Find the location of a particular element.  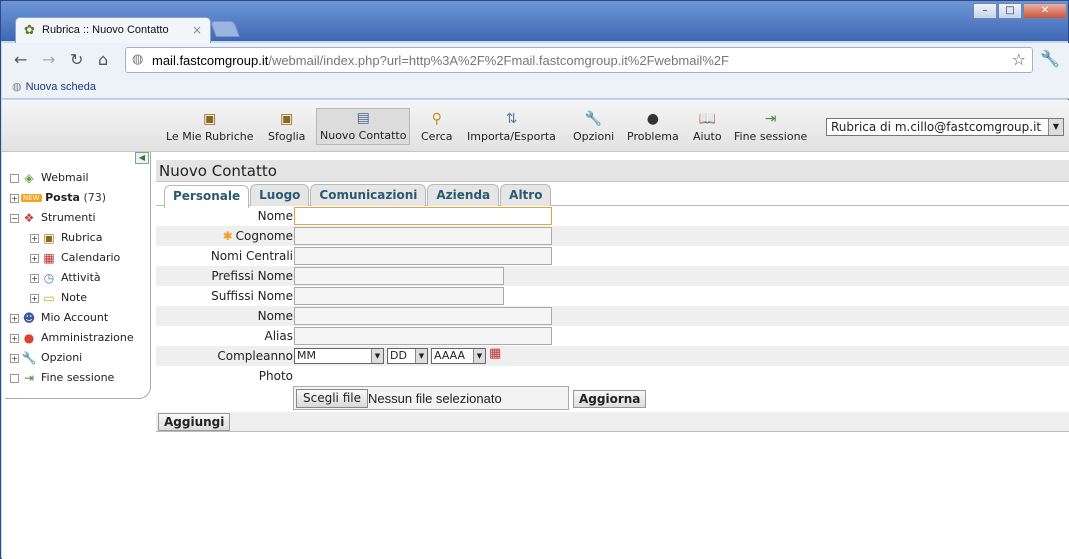

bookmark-new-tab: ◍ Nuova scheda is located at coordinates (54, 86).